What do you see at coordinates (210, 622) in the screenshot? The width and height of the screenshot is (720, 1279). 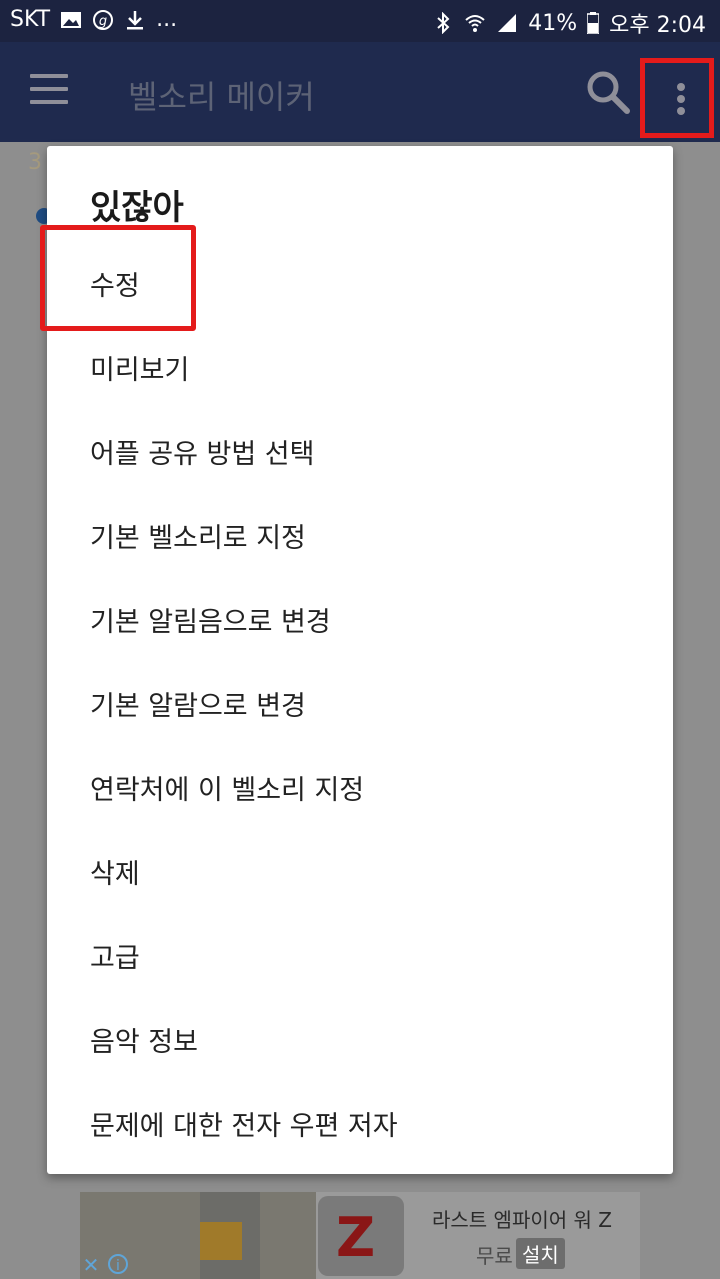 I see `menu-item-label: 기본 알림음으로 변경` at bounding box center [210, 622].